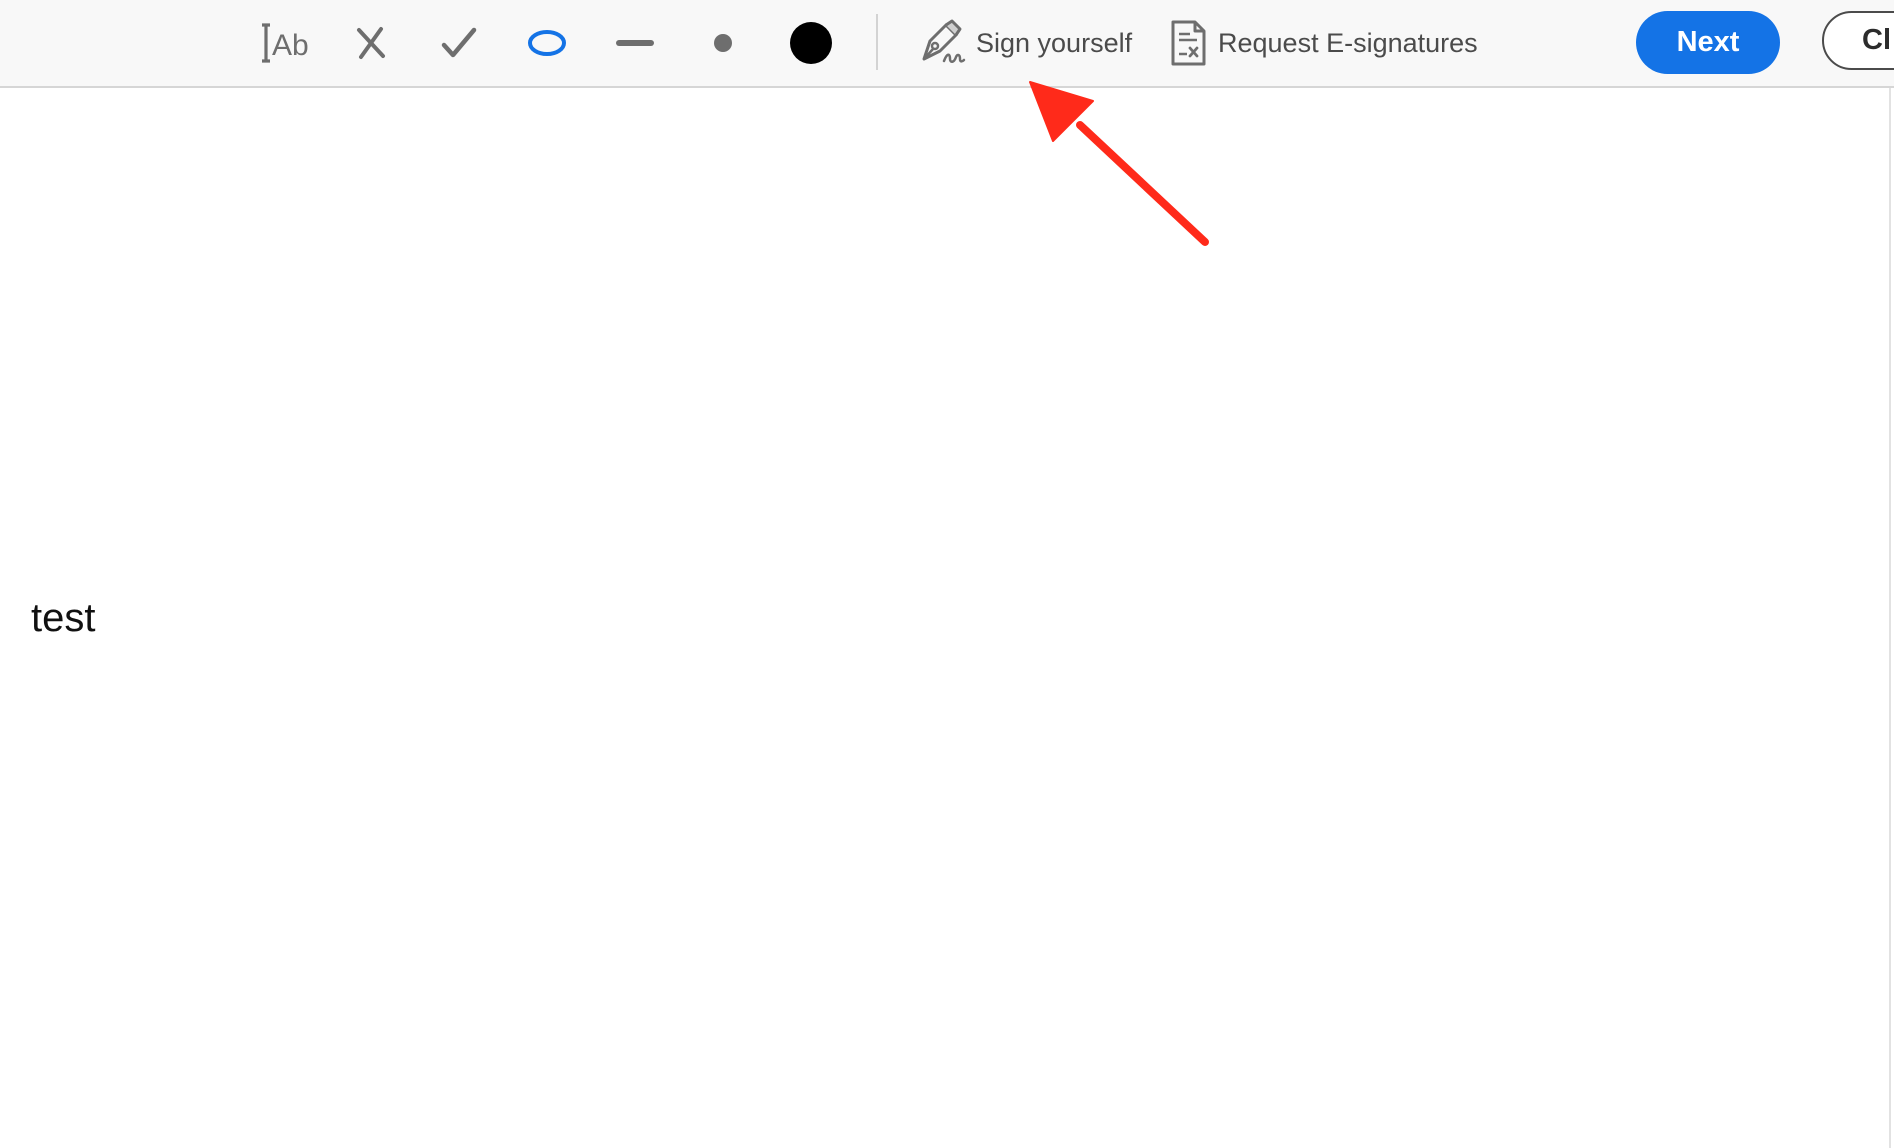 The width and height of the screenshot is (1894, 1148). I want to click on dash-line-icon, so click(635, 43).